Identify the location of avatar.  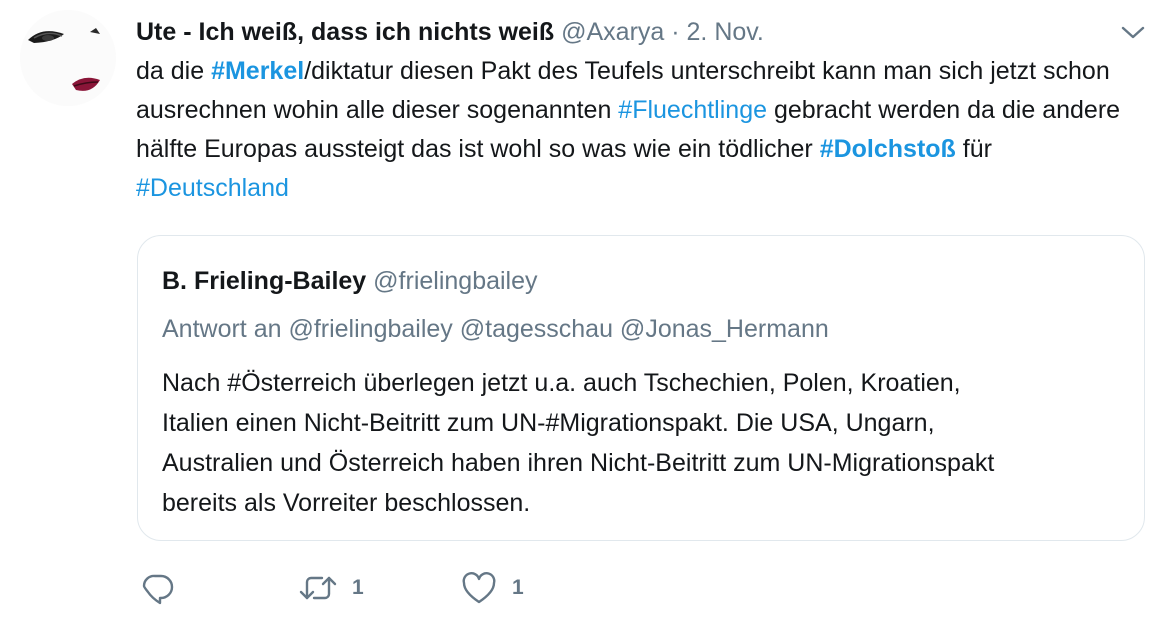
(68, 58).